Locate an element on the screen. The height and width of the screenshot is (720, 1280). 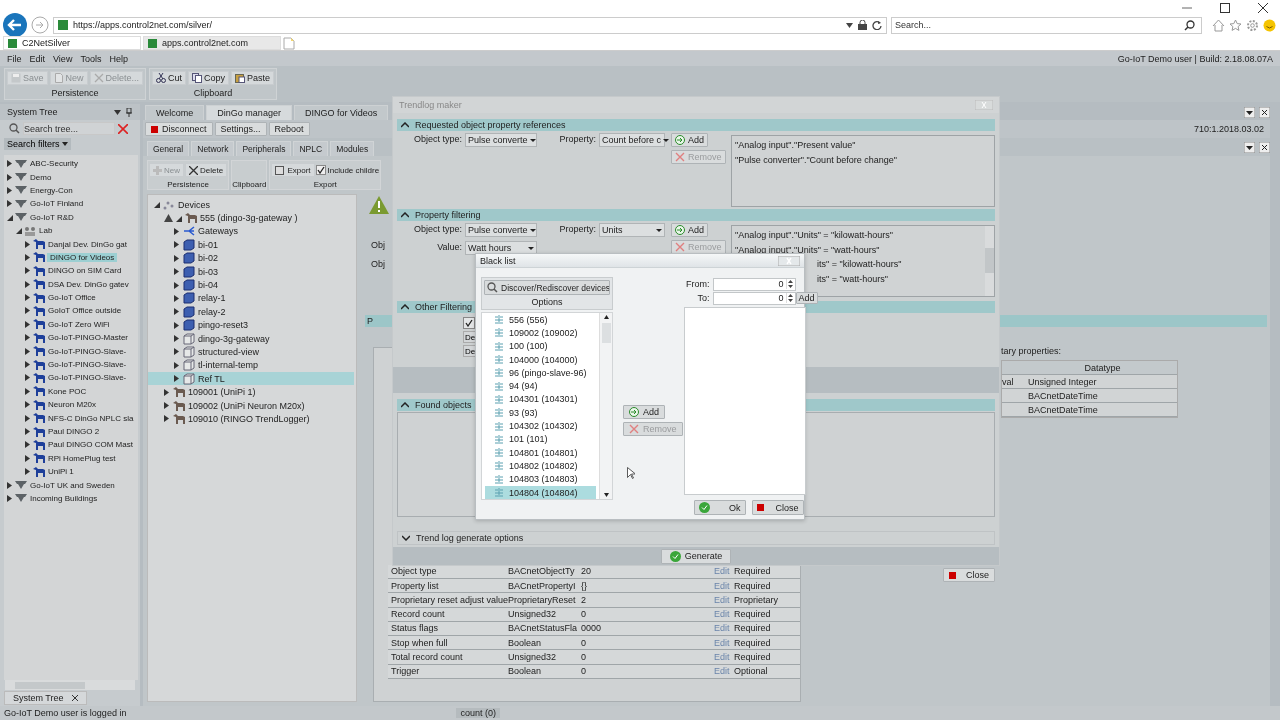
ok-button: Ok is located at coordinates (719, 507).